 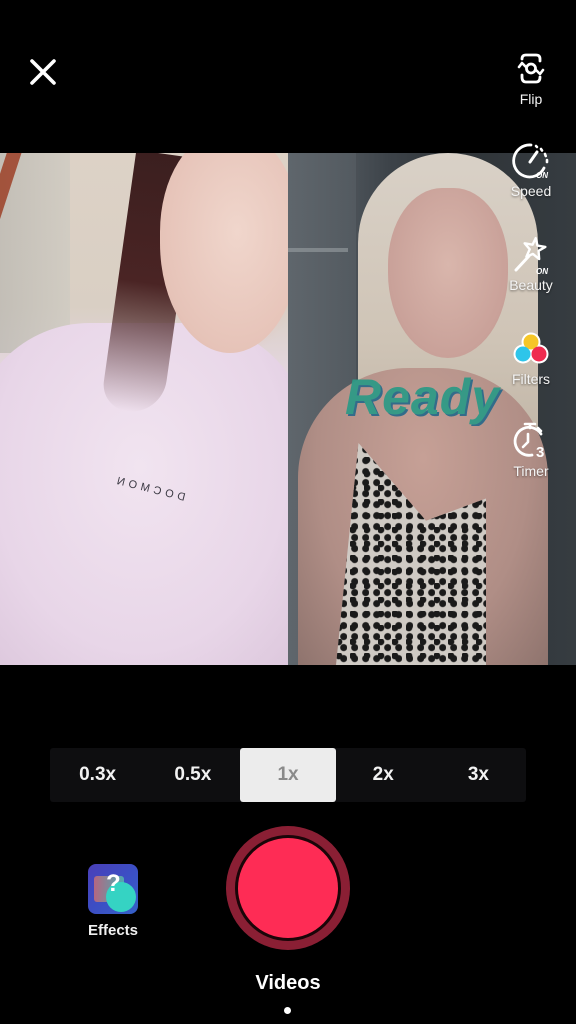 I want to click on beauty-button: ON Beauty, so click(x=531, y=263).